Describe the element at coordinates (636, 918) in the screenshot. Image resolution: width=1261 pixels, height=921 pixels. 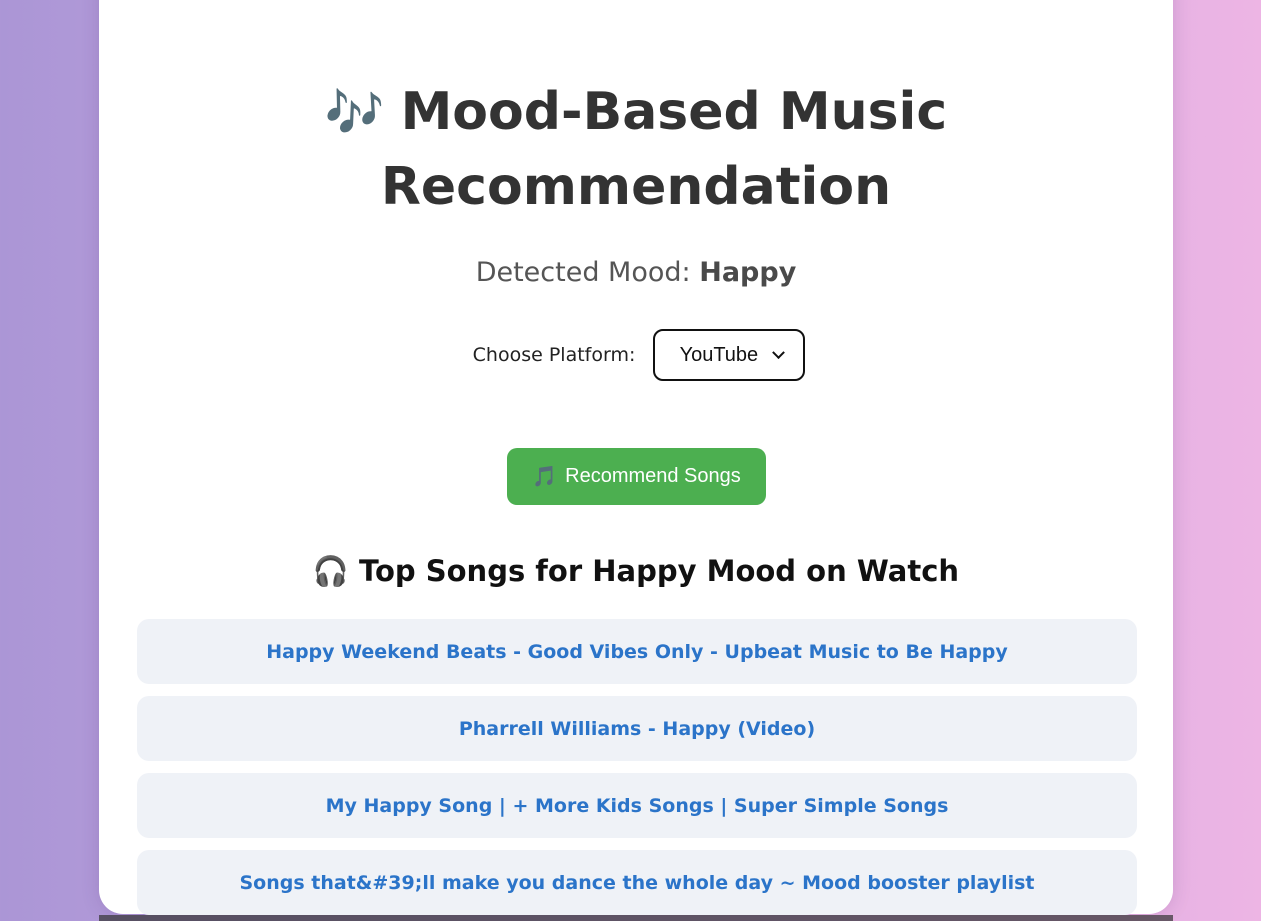
I see `window-bottom-edge` at that location.